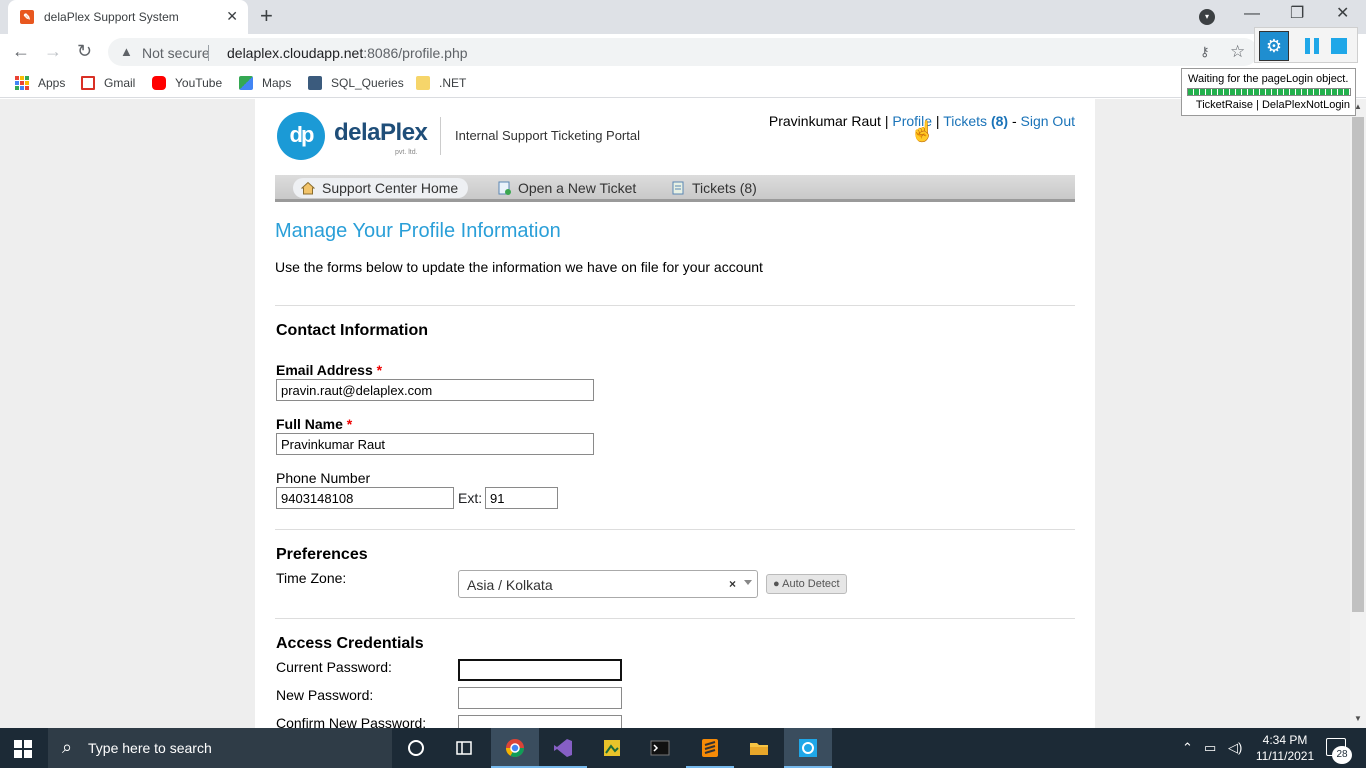 This screenshot has height=768, width=1366. I want to click on nav-label: Support Center Home, so click(390, 188).